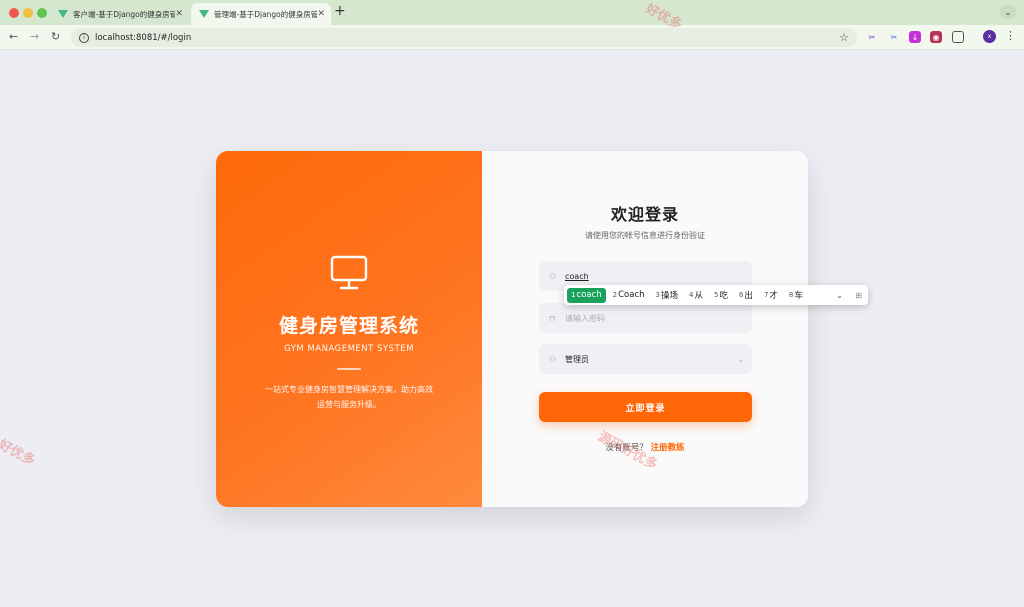 The image size is (1024, 607). I want to click on ime-candidate: 4从, so click(696, 295).